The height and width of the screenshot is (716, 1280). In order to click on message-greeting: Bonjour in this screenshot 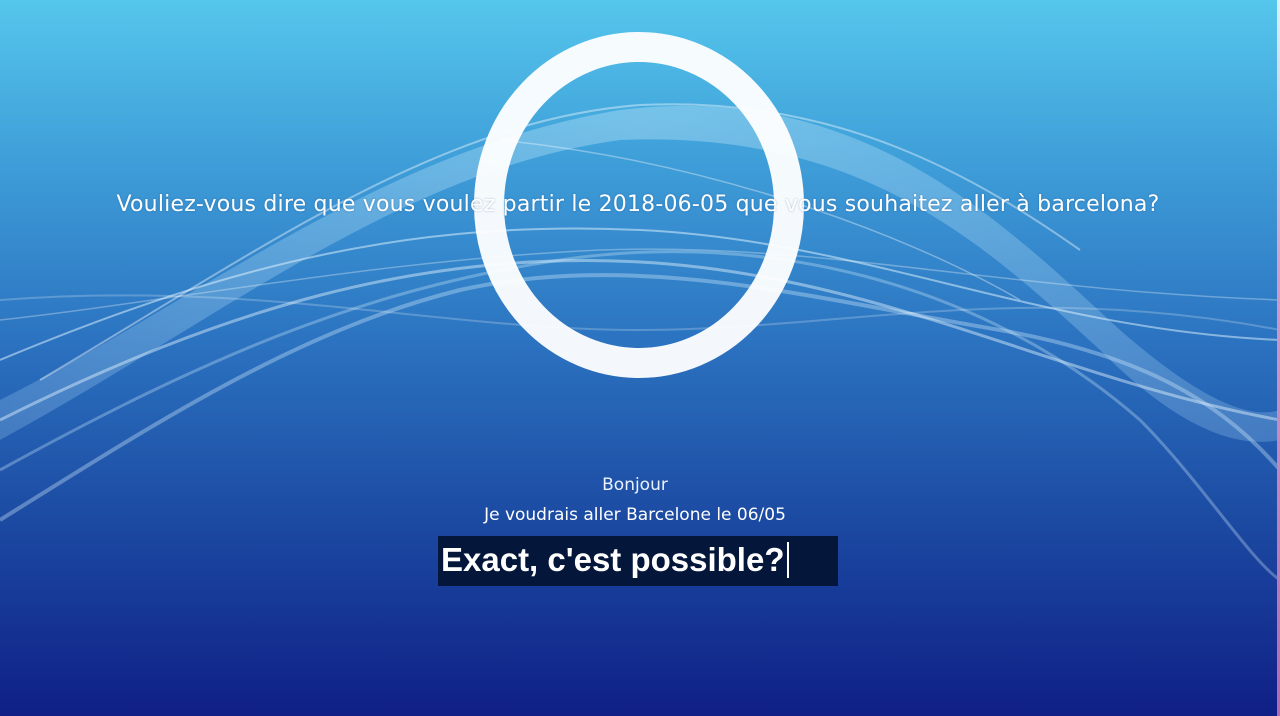, I will do `click(635, 485)`.